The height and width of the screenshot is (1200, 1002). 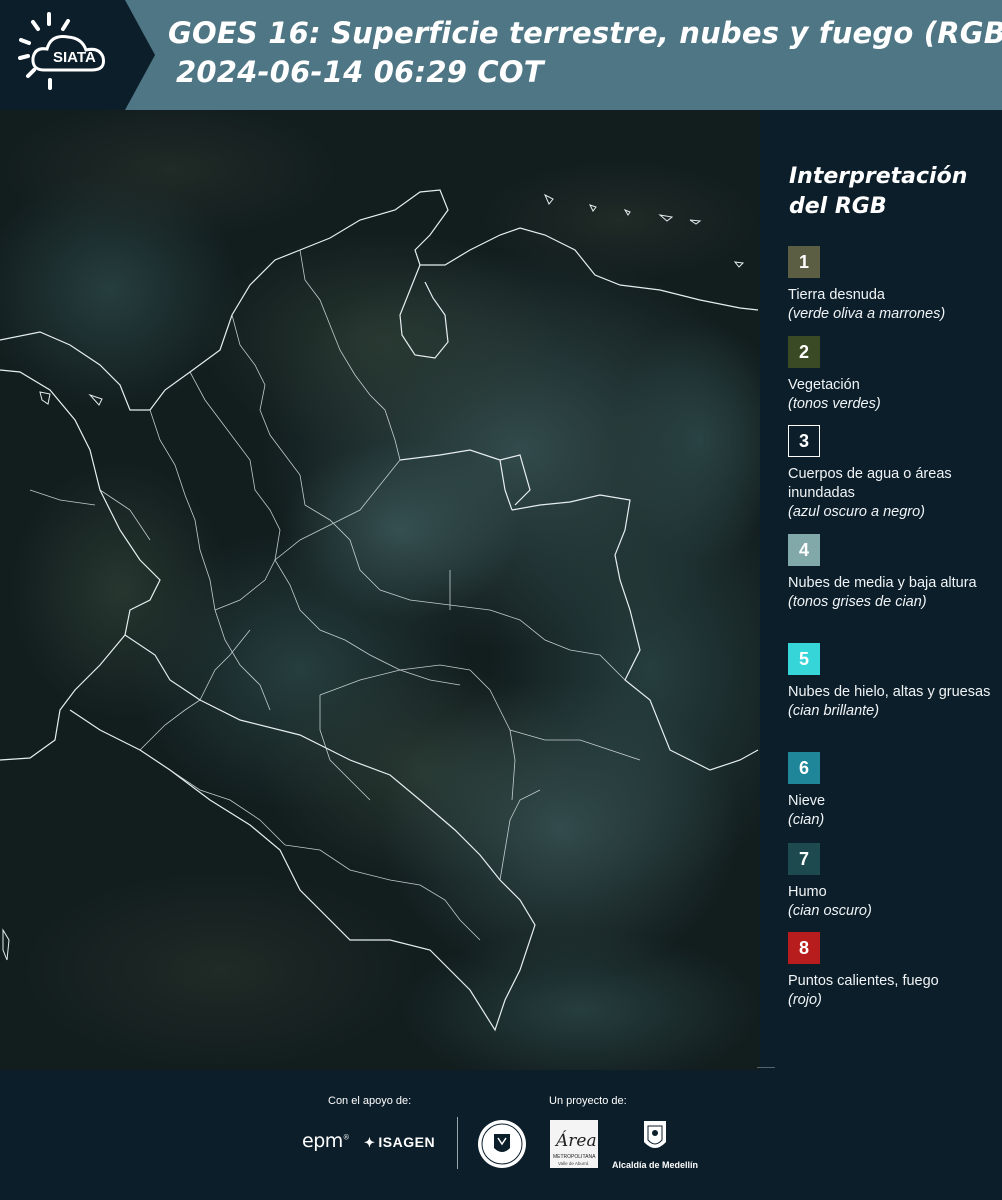 I want to click on legend-item-smoke: 7 Humo (cian oscuro), so click(x=893, y=882).